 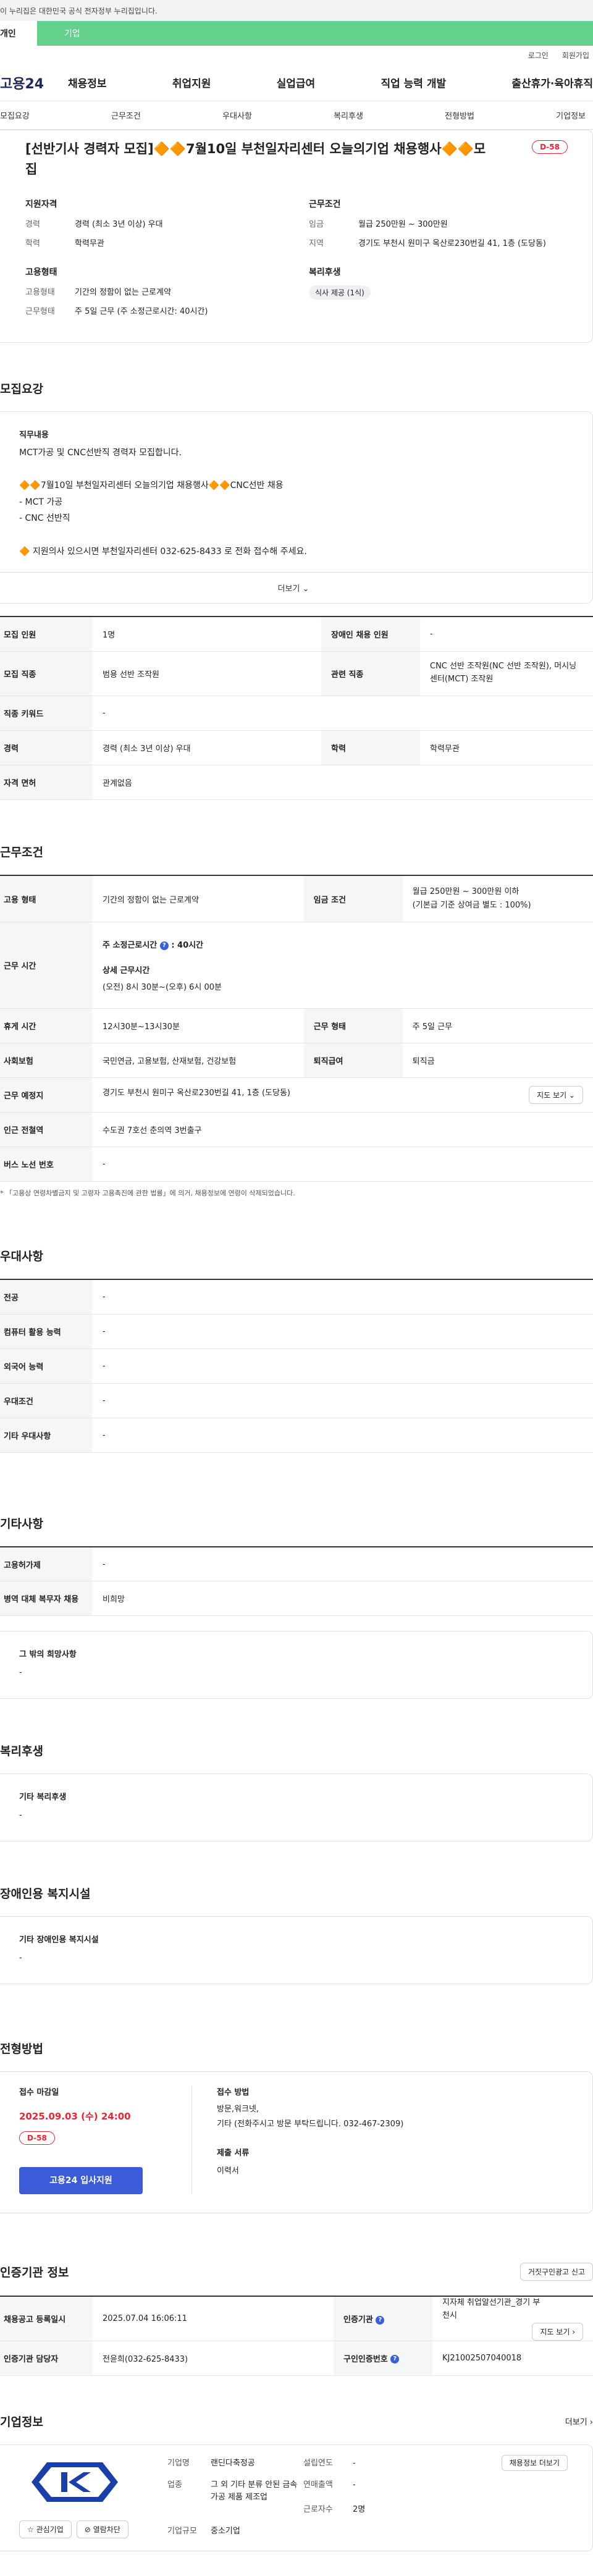 What do you see at coordinates (552, 82) in the screenshot?
I see `gnb-parental-leave: 출산휴가·육아휴직` at bounding box center [552, 82].